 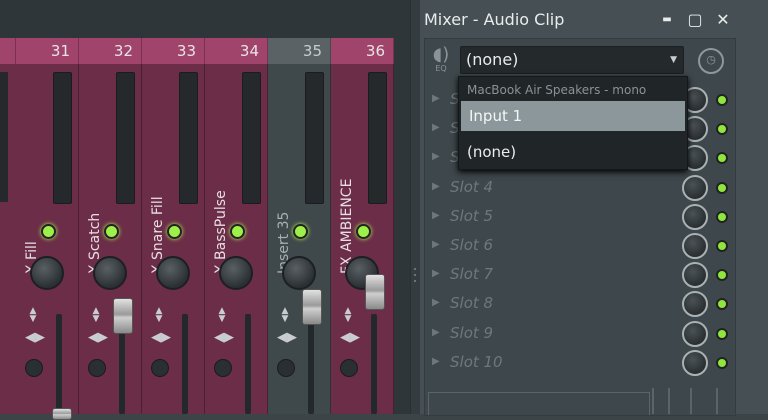 I want to click on mixer-strip: FX AMBIENCE ▲ ▼ ◀▶, so click(x=362, y=239).